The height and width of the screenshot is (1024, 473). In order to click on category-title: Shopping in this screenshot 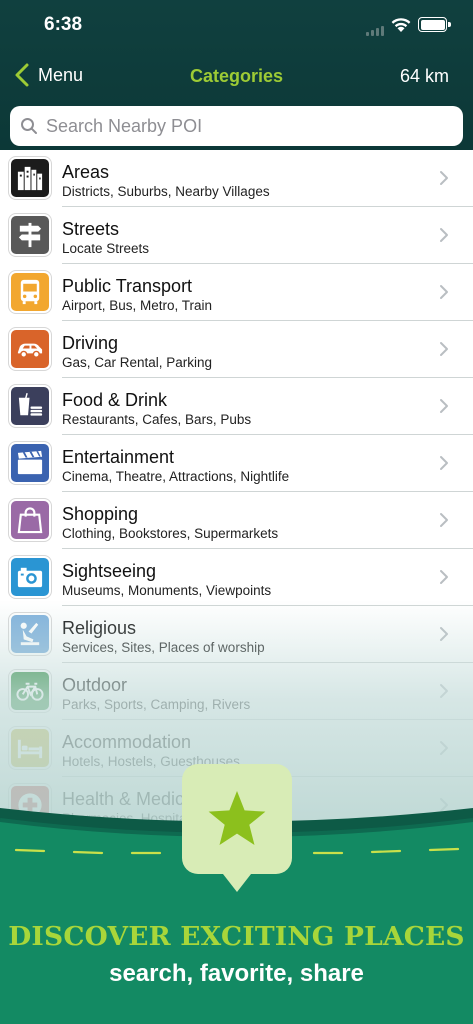, I will do `click(100, 514)`.